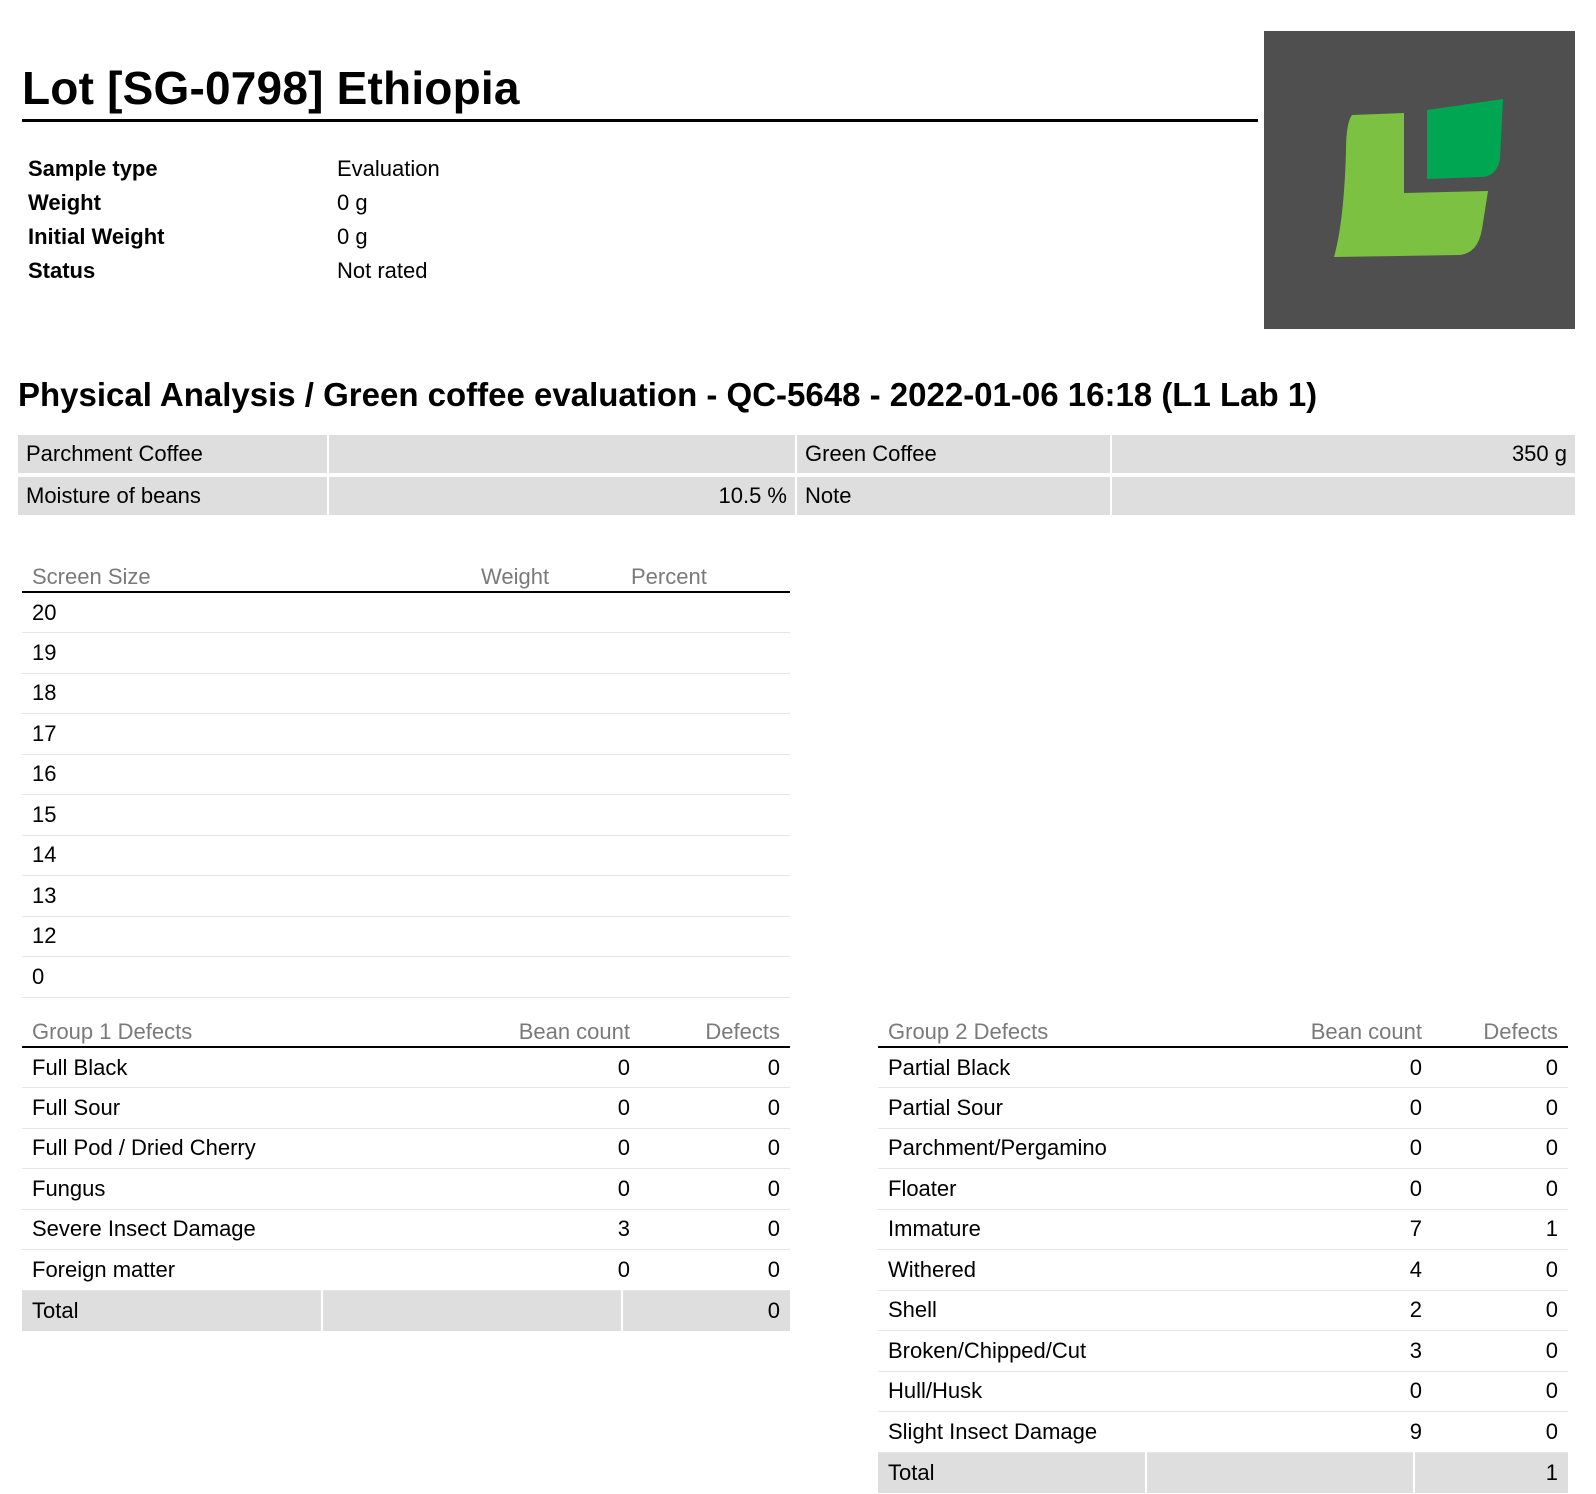  I want to click on info-value: 350 g, so click(1343, 454).